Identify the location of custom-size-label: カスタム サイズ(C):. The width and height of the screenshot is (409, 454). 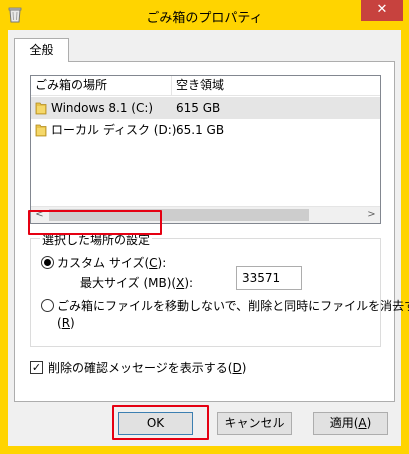
(112, 263).